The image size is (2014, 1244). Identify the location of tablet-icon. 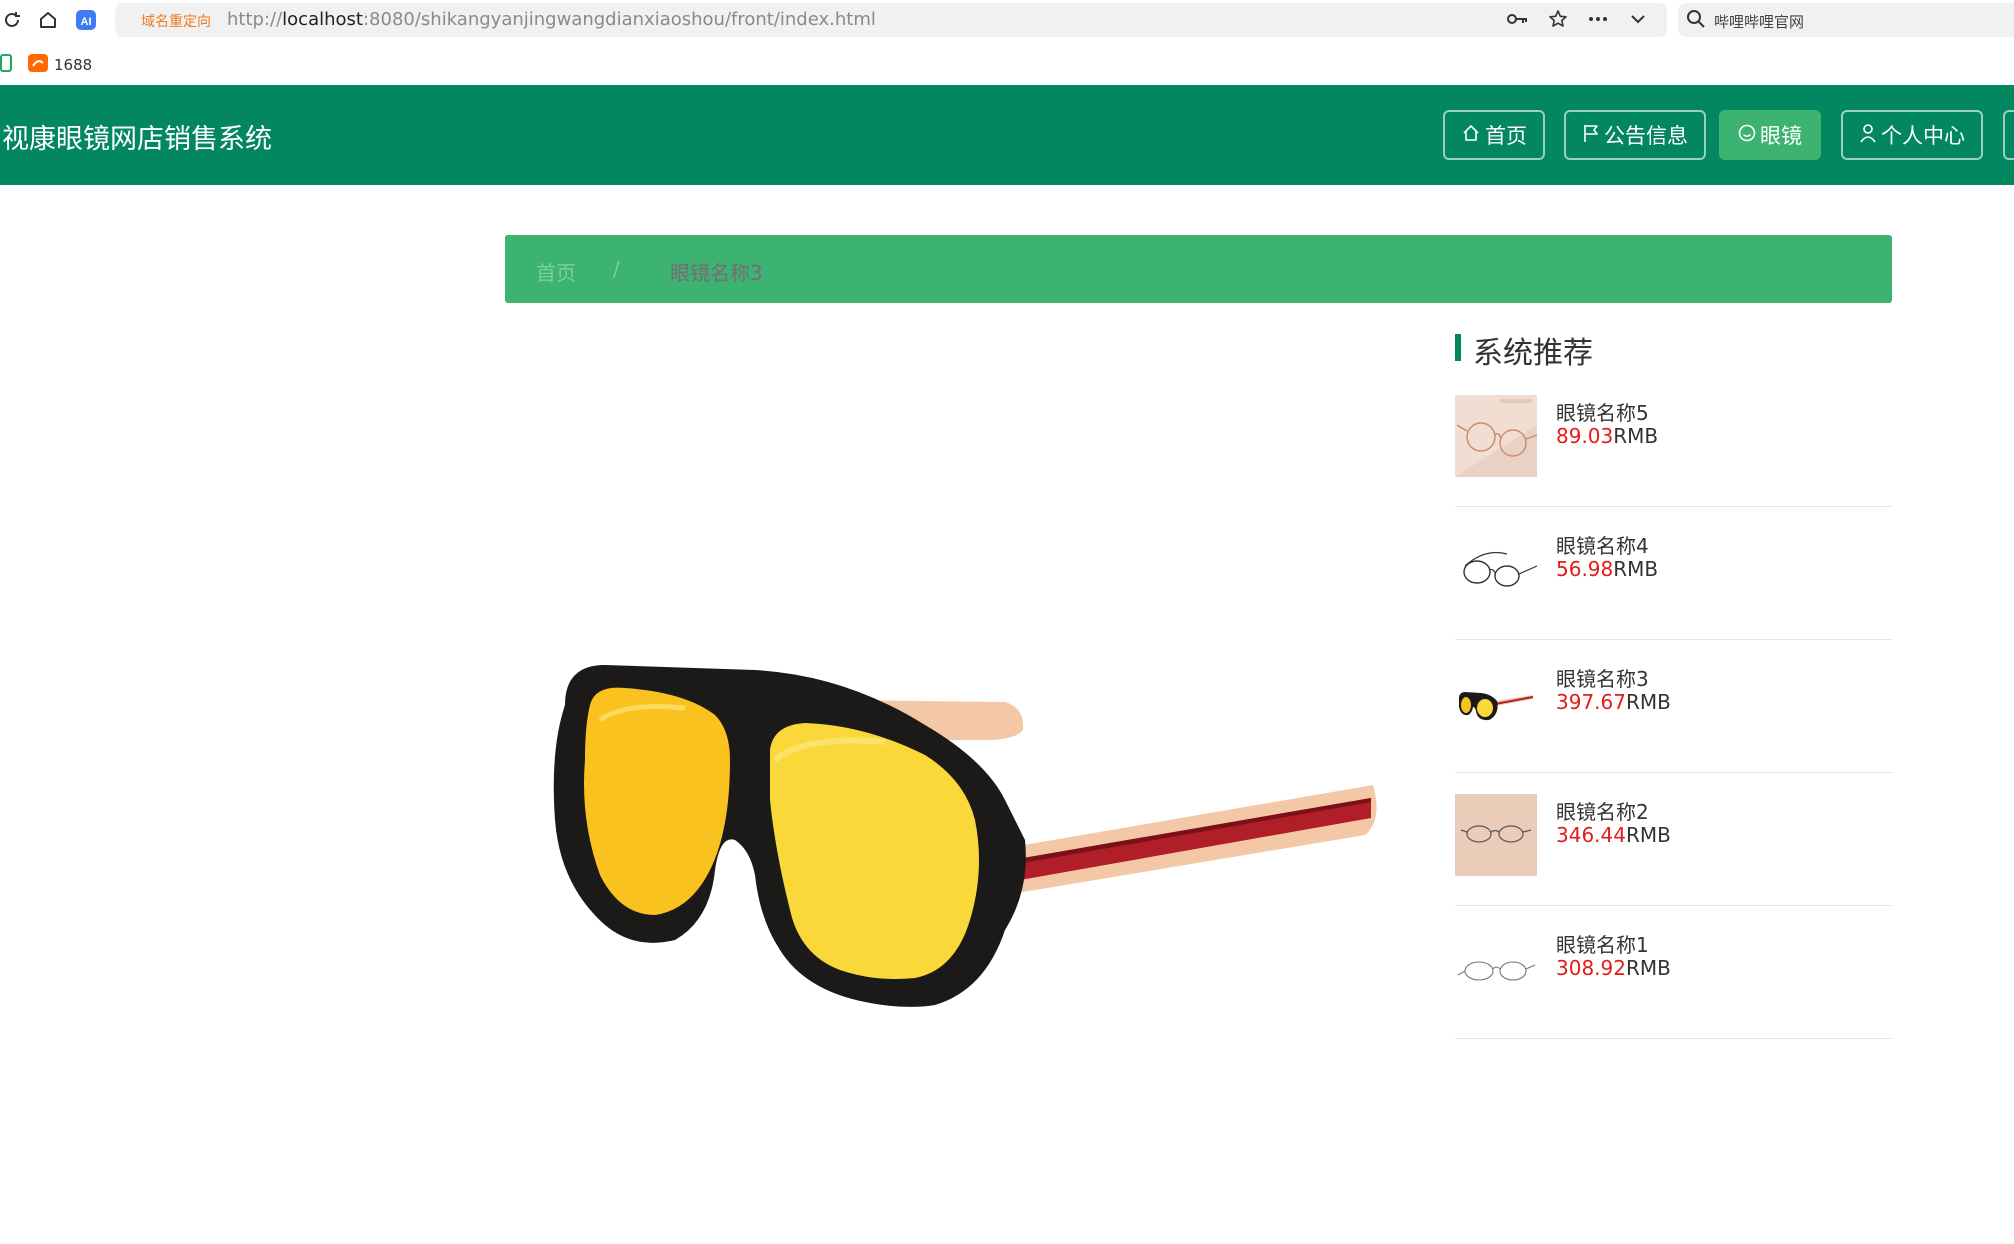
(6, 65).